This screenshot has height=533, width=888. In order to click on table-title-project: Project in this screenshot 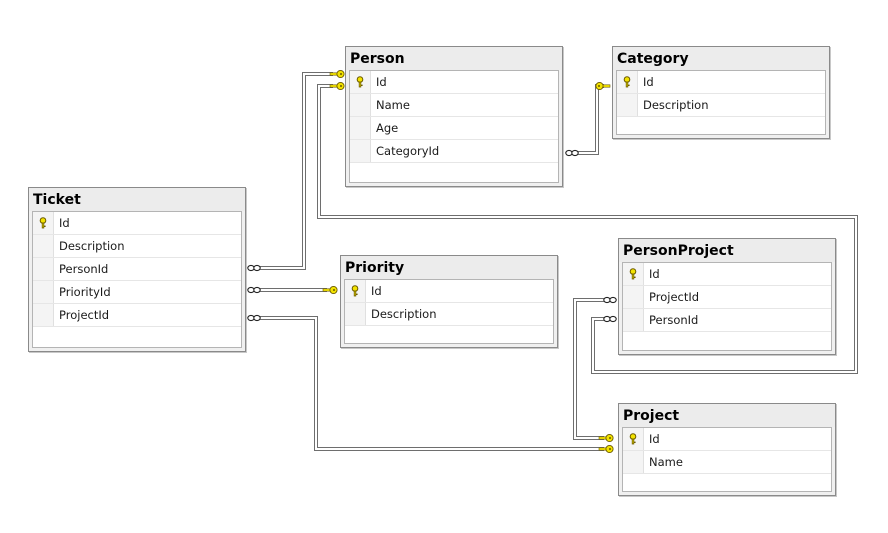, I will do `click(727, 415)`.